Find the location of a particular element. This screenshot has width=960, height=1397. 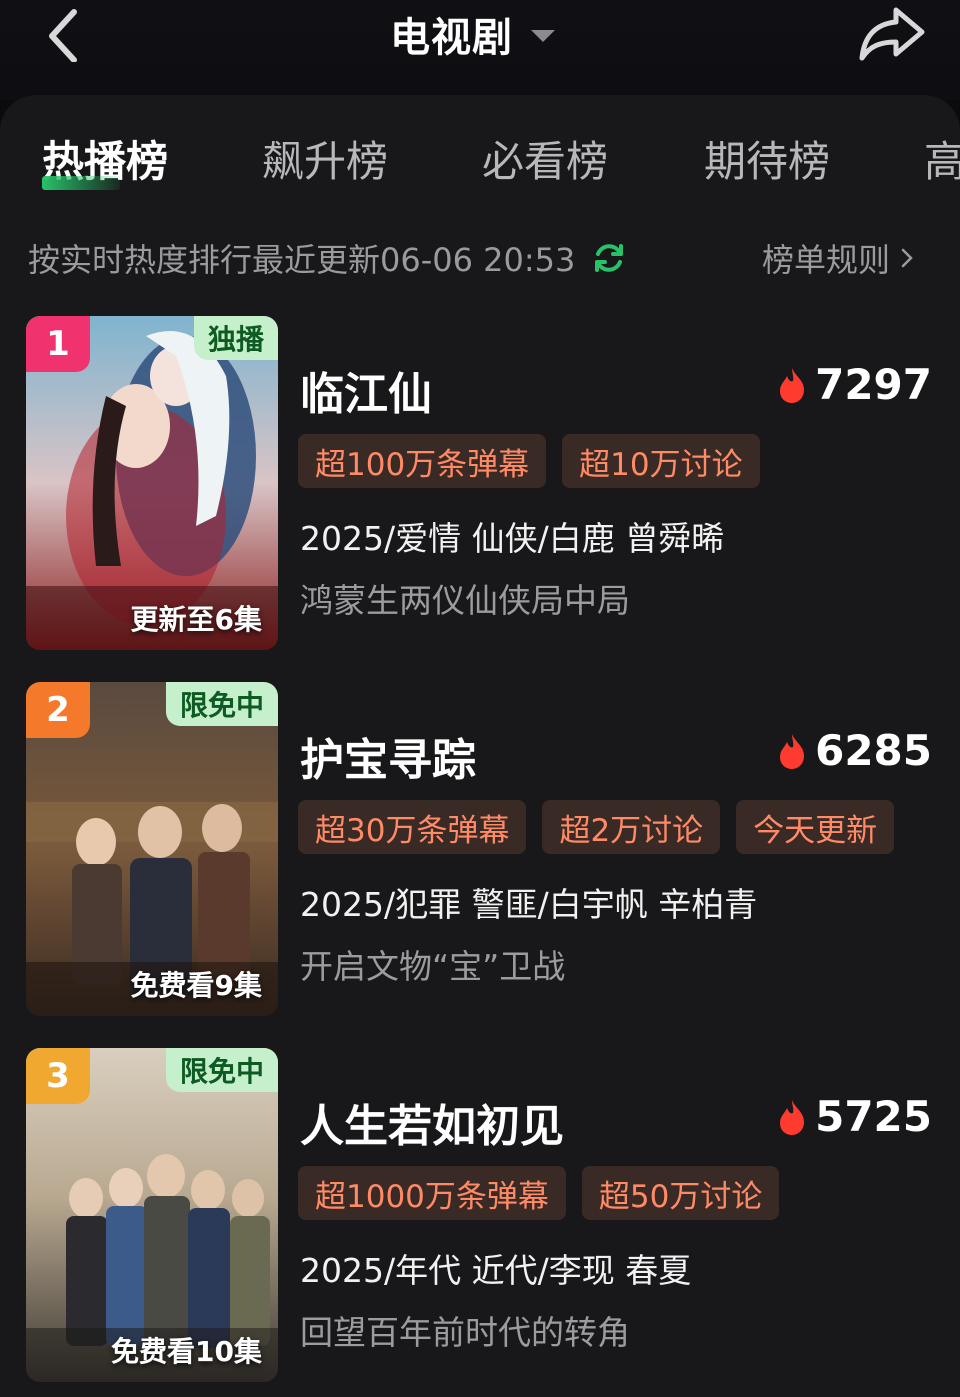

heat-value: 7297 is located at coordinates (873, 384).